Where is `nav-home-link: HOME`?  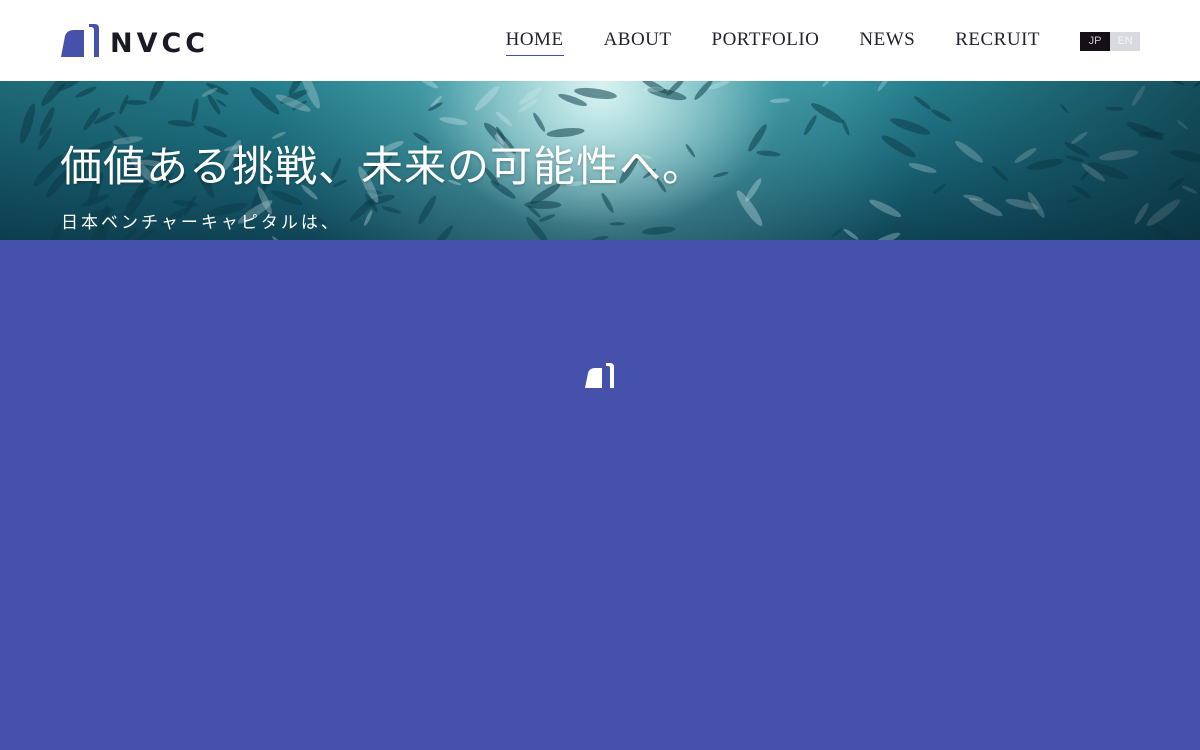
nav-home-link: HOME is located at coordinates (534, 42).